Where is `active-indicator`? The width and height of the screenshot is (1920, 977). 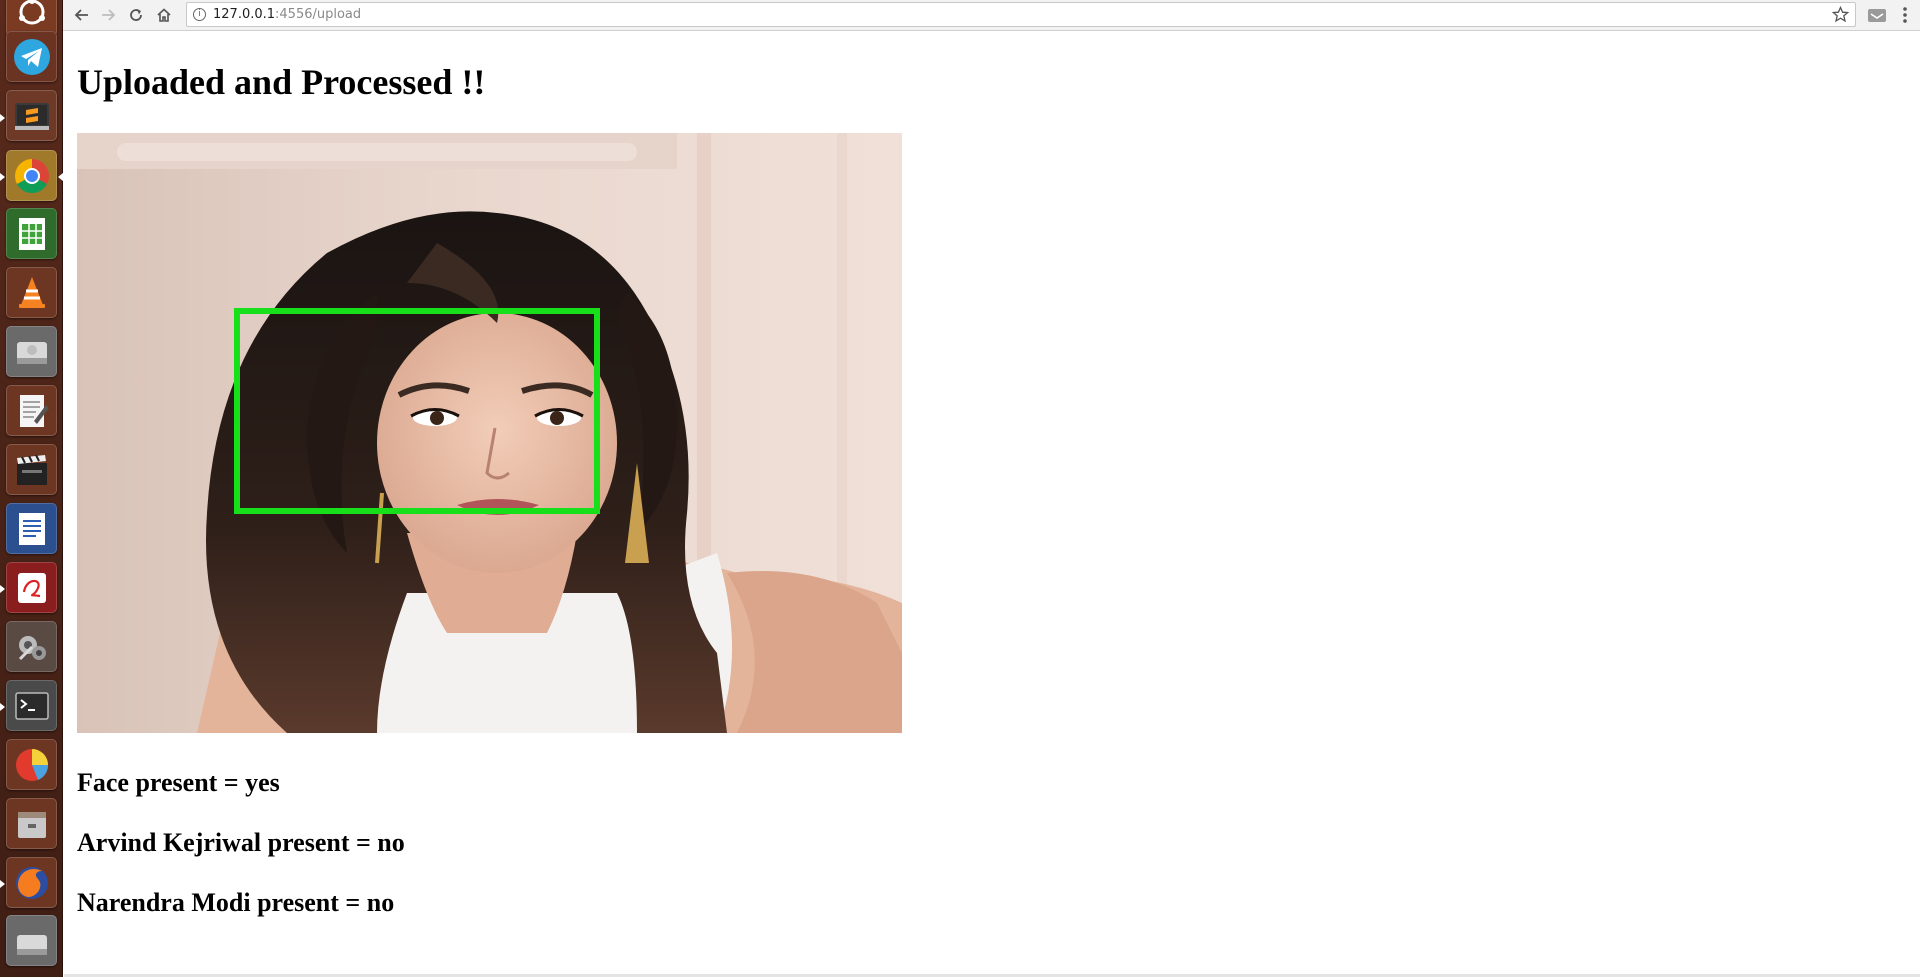
active-indicator is located at coordinates (60, 177).